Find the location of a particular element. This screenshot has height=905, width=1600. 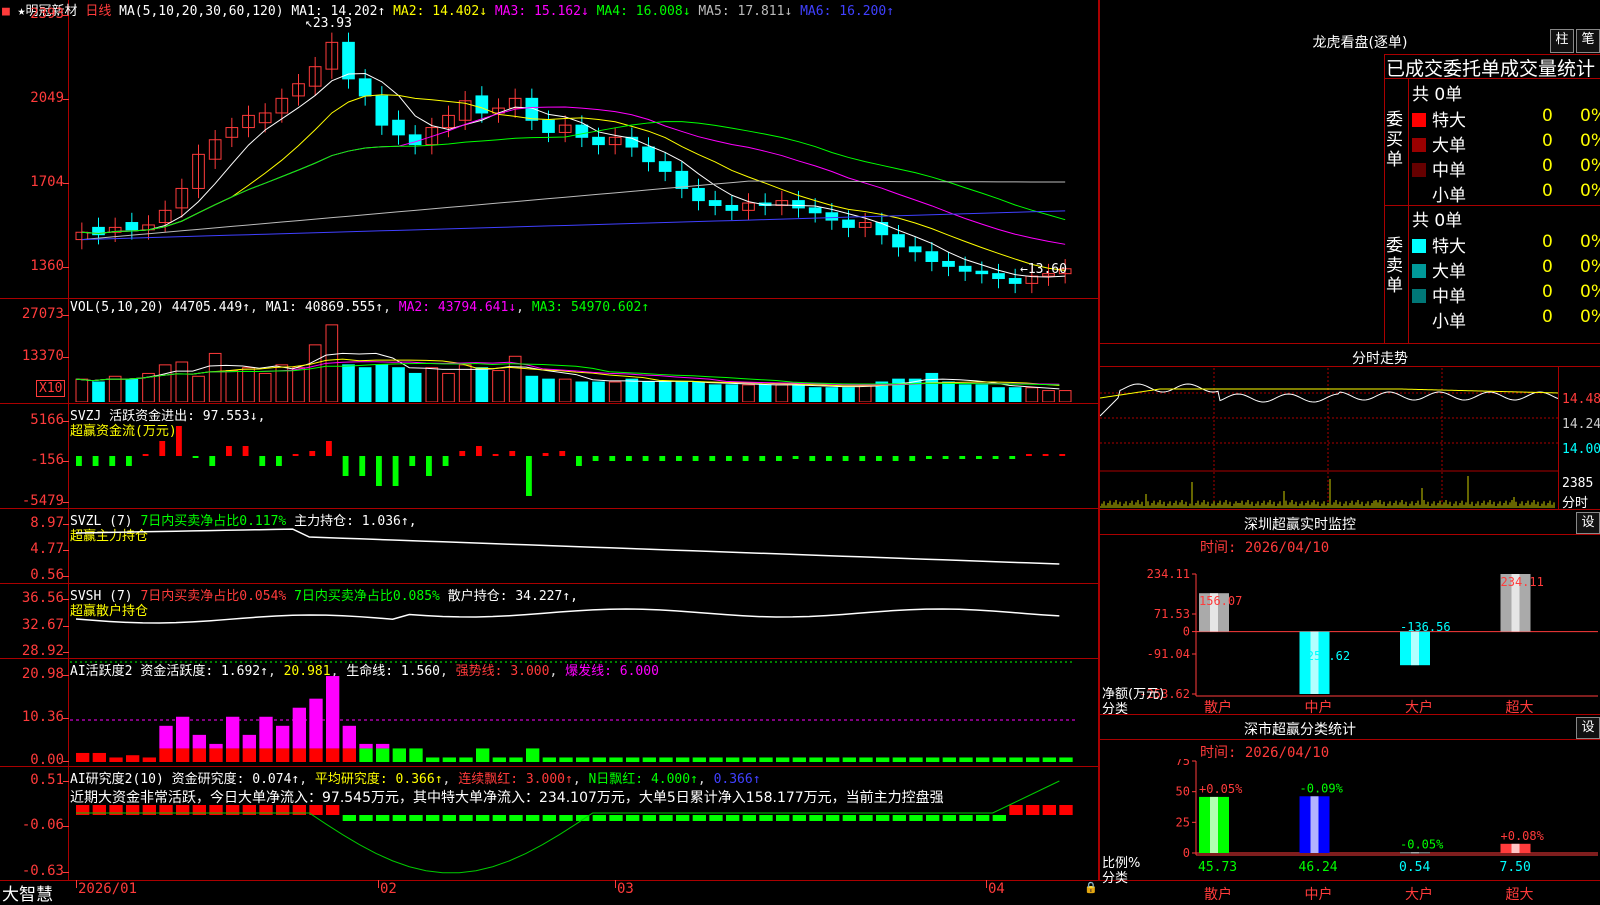

retail-holding-chart is located at coordinates (584, 626).